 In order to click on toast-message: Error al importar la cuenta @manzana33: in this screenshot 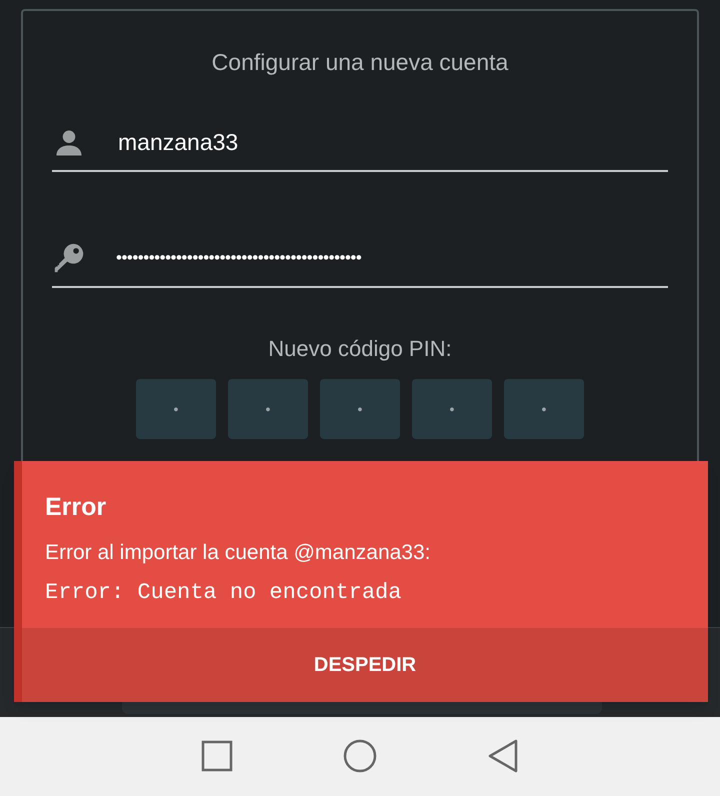, I will do `click(238, 553)`.